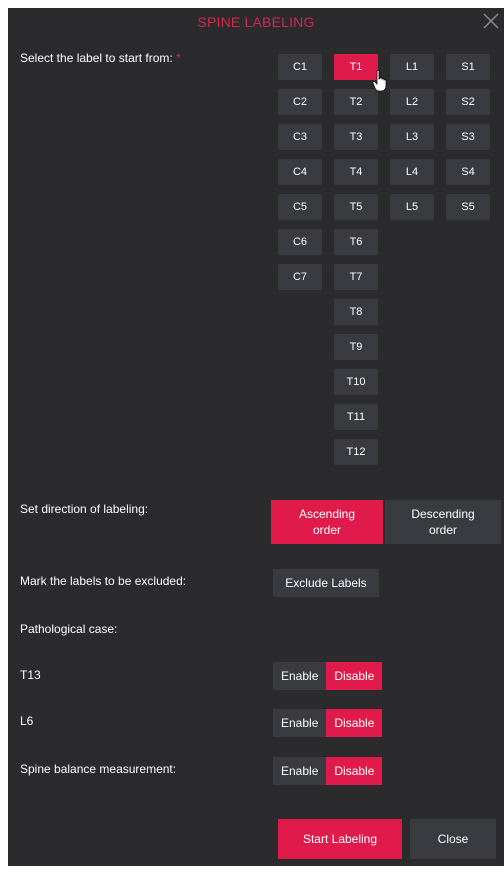 The width and height of the screenshot is (504, 870). Describe the element at coordinates (412, 207) in the screenshot. I see `vertebra-l5-button: L5` at that location.